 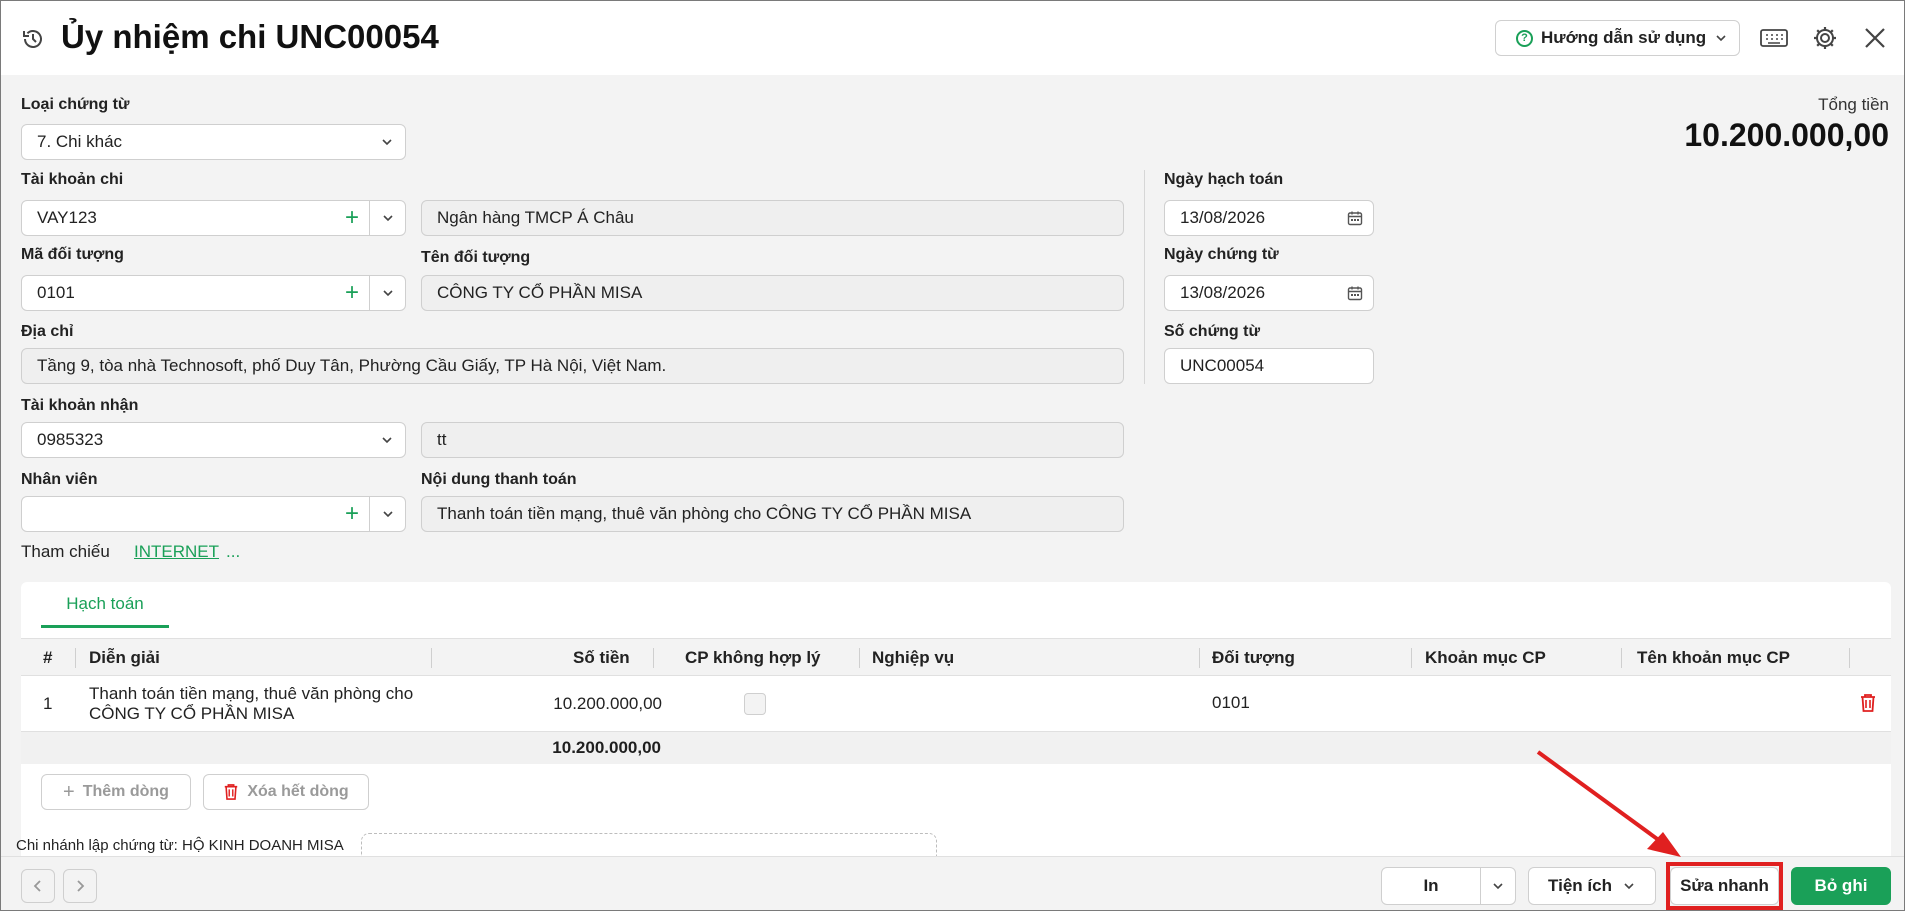 I want to click on posting-date-value: 13/08/2026, so click(x=1223, y=217).